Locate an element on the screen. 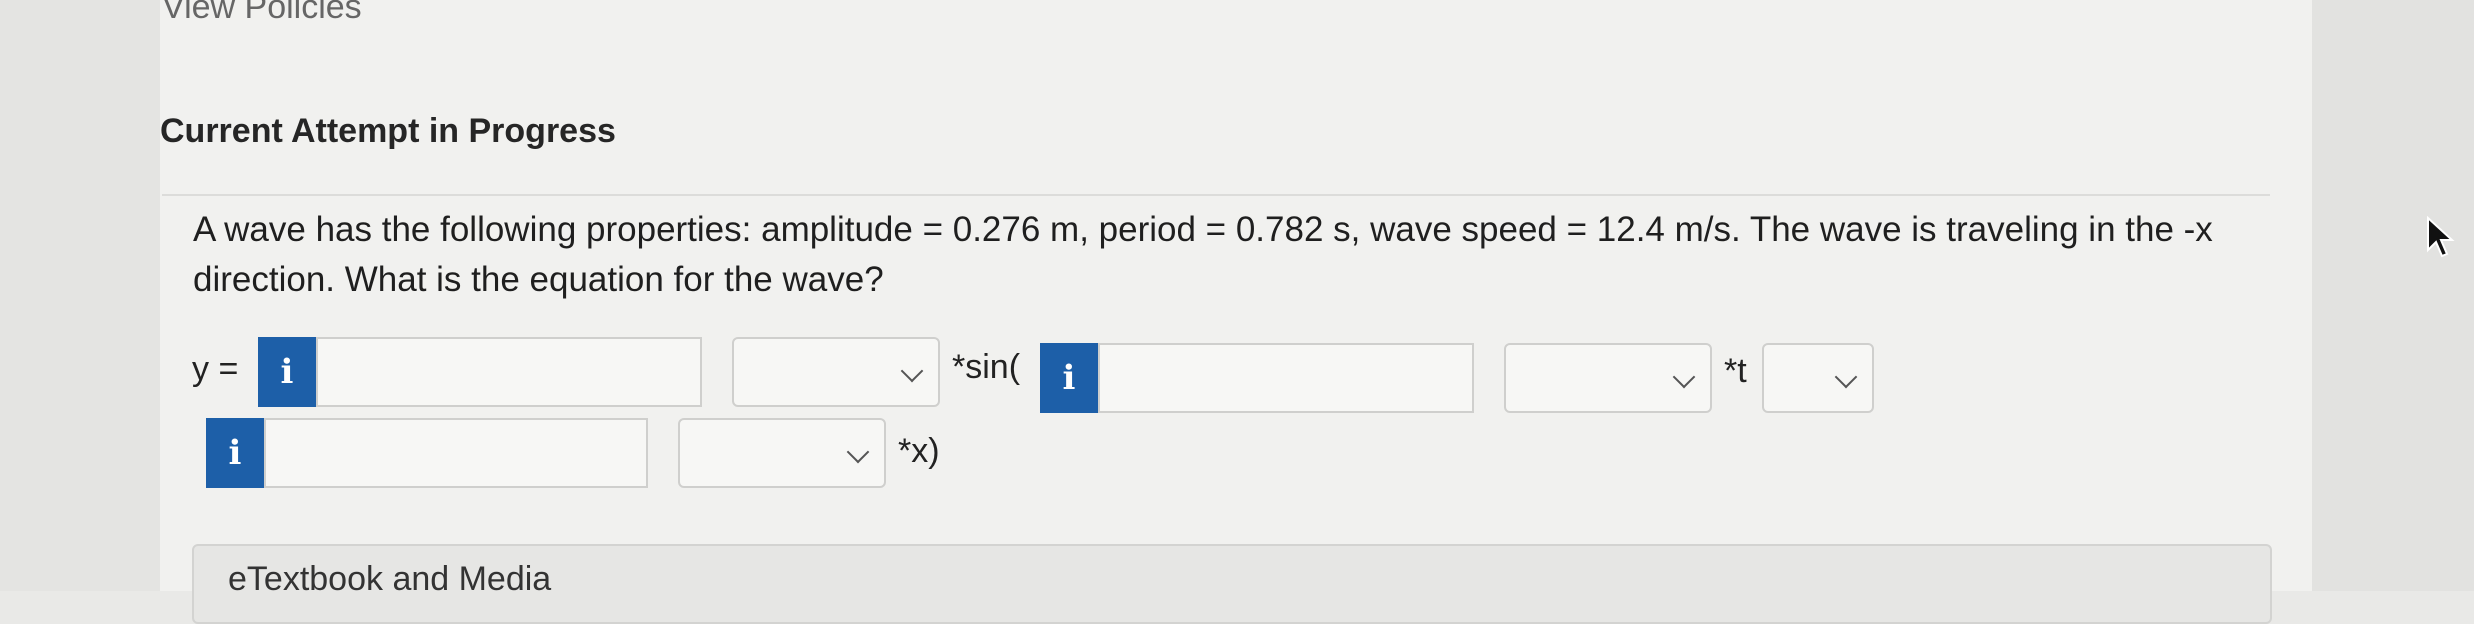 This screenshot has width=2474, height=624. attempt-title: Current Attempt in Progress is located at coordinates (388, 131).